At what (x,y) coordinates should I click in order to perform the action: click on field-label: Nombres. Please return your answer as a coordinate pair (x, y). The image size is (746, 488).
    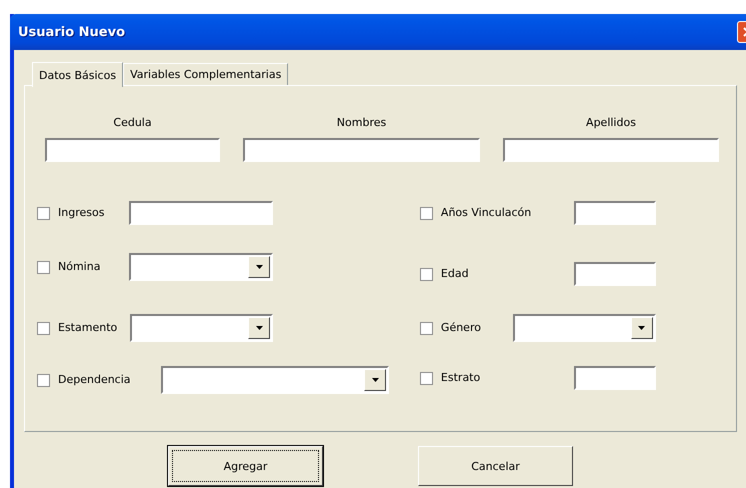
    Looking at the image, I should click on (361, 123).